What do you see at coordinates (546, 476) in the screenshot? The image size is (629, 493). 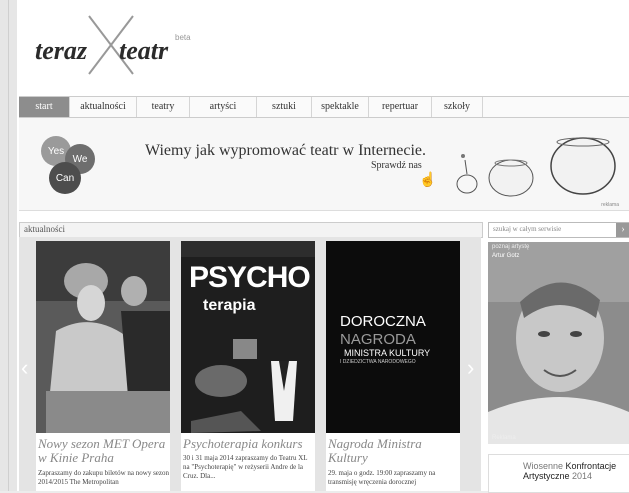 I see `promo-line2: Artystyczne` at bounding box center [546, 476].